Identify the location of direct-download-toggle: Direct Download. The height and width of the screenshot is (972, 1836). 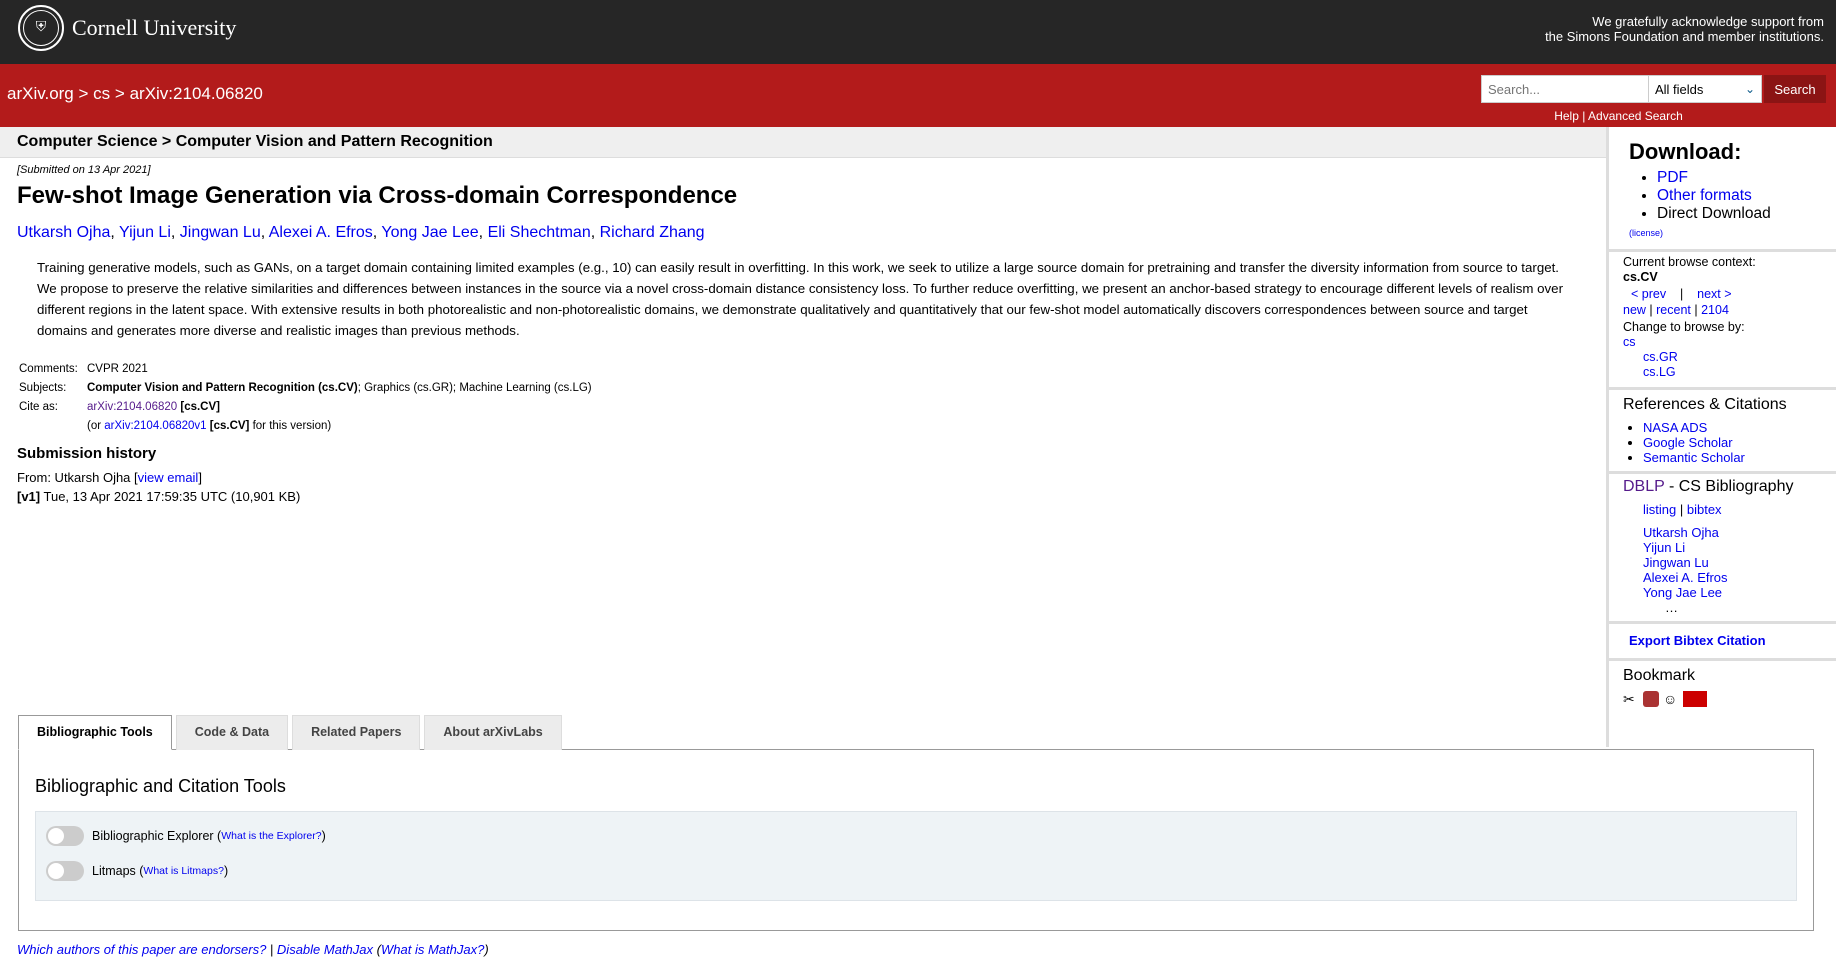
(1739, 214).